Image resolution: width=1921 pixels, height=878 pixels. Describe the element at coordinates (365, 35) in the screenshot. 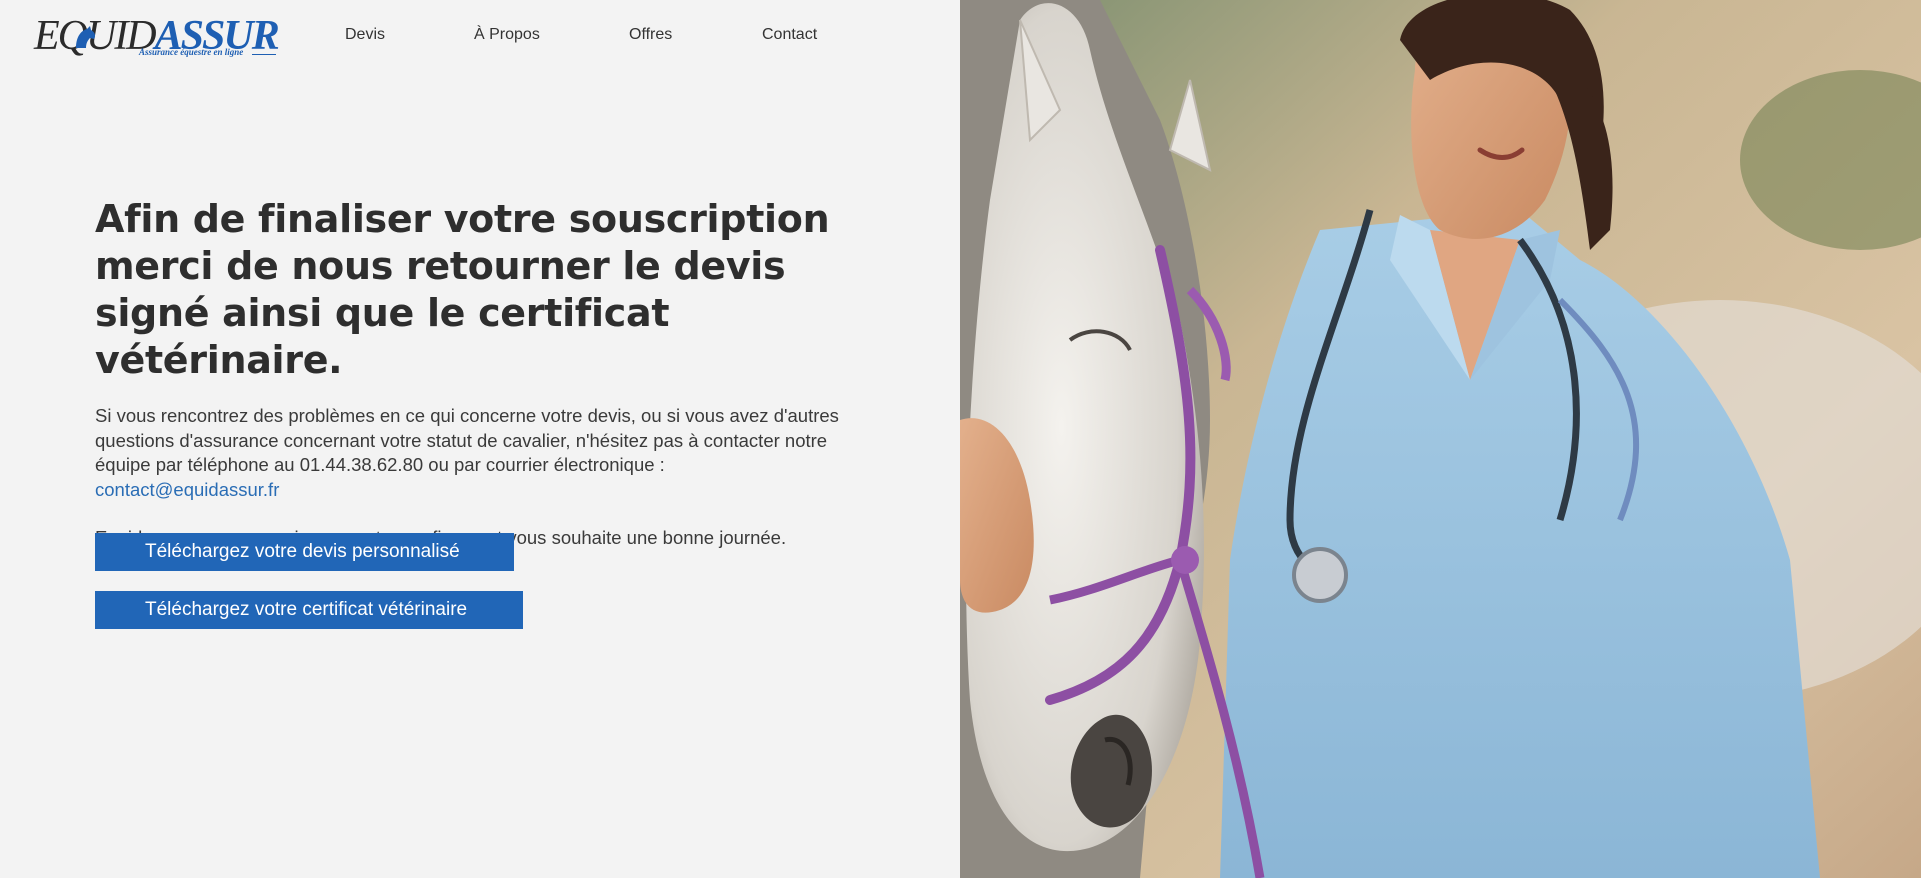

I see `nav-devis: Devis` at that location.